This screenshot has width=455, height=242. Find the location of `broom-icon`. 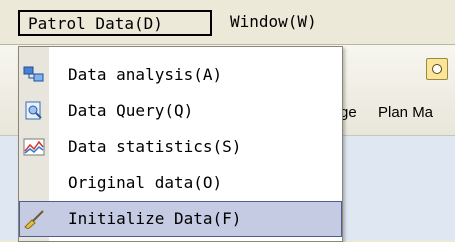

broom-icon is located at coordinates (34, 219).